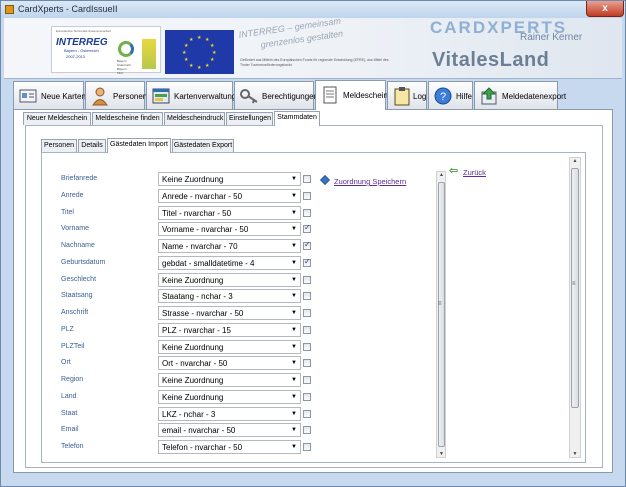 Image resolution: width=626 pixels, height=487 pixels. I want to click on mapping-row: Anschrift Strasse - nvarchar - 50 ▼, so click(185, 313).